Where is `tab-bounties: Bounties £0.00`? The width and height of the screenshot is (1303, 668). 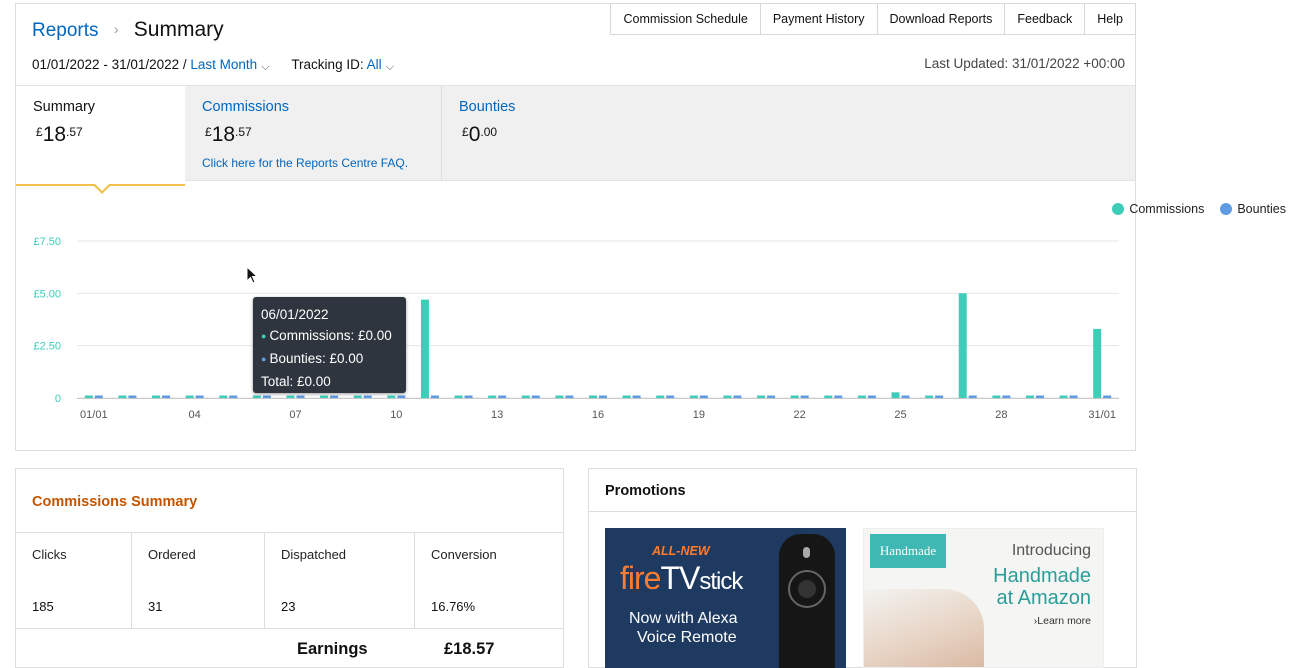 tab-bounties: Bounties £0.00 is located at coordinates (592, 133).